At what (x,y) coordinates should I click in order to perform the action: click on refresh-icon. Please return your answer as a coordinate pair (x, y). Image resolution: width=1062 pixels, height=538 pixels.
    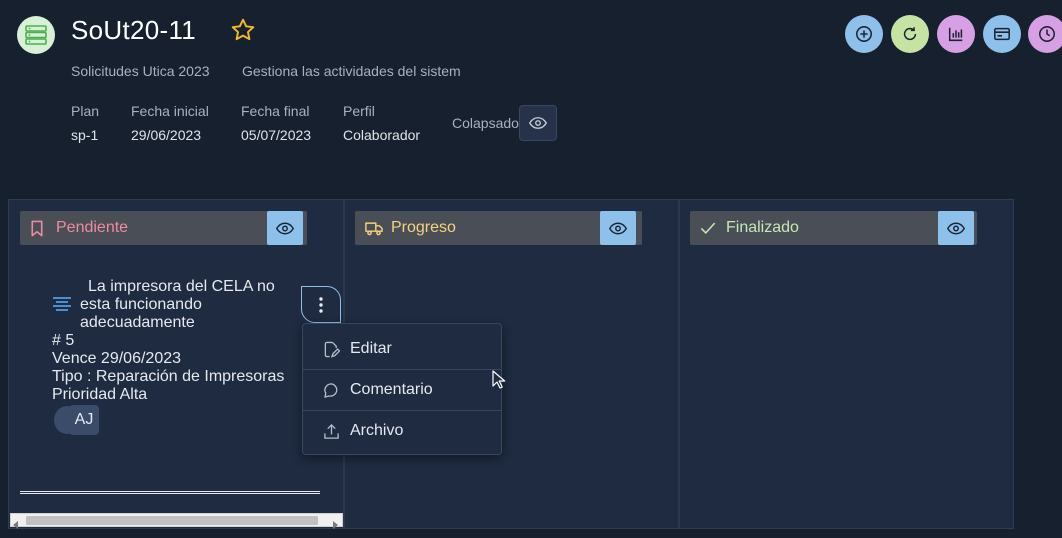
    Looking at the image, I should click on (910, 34).